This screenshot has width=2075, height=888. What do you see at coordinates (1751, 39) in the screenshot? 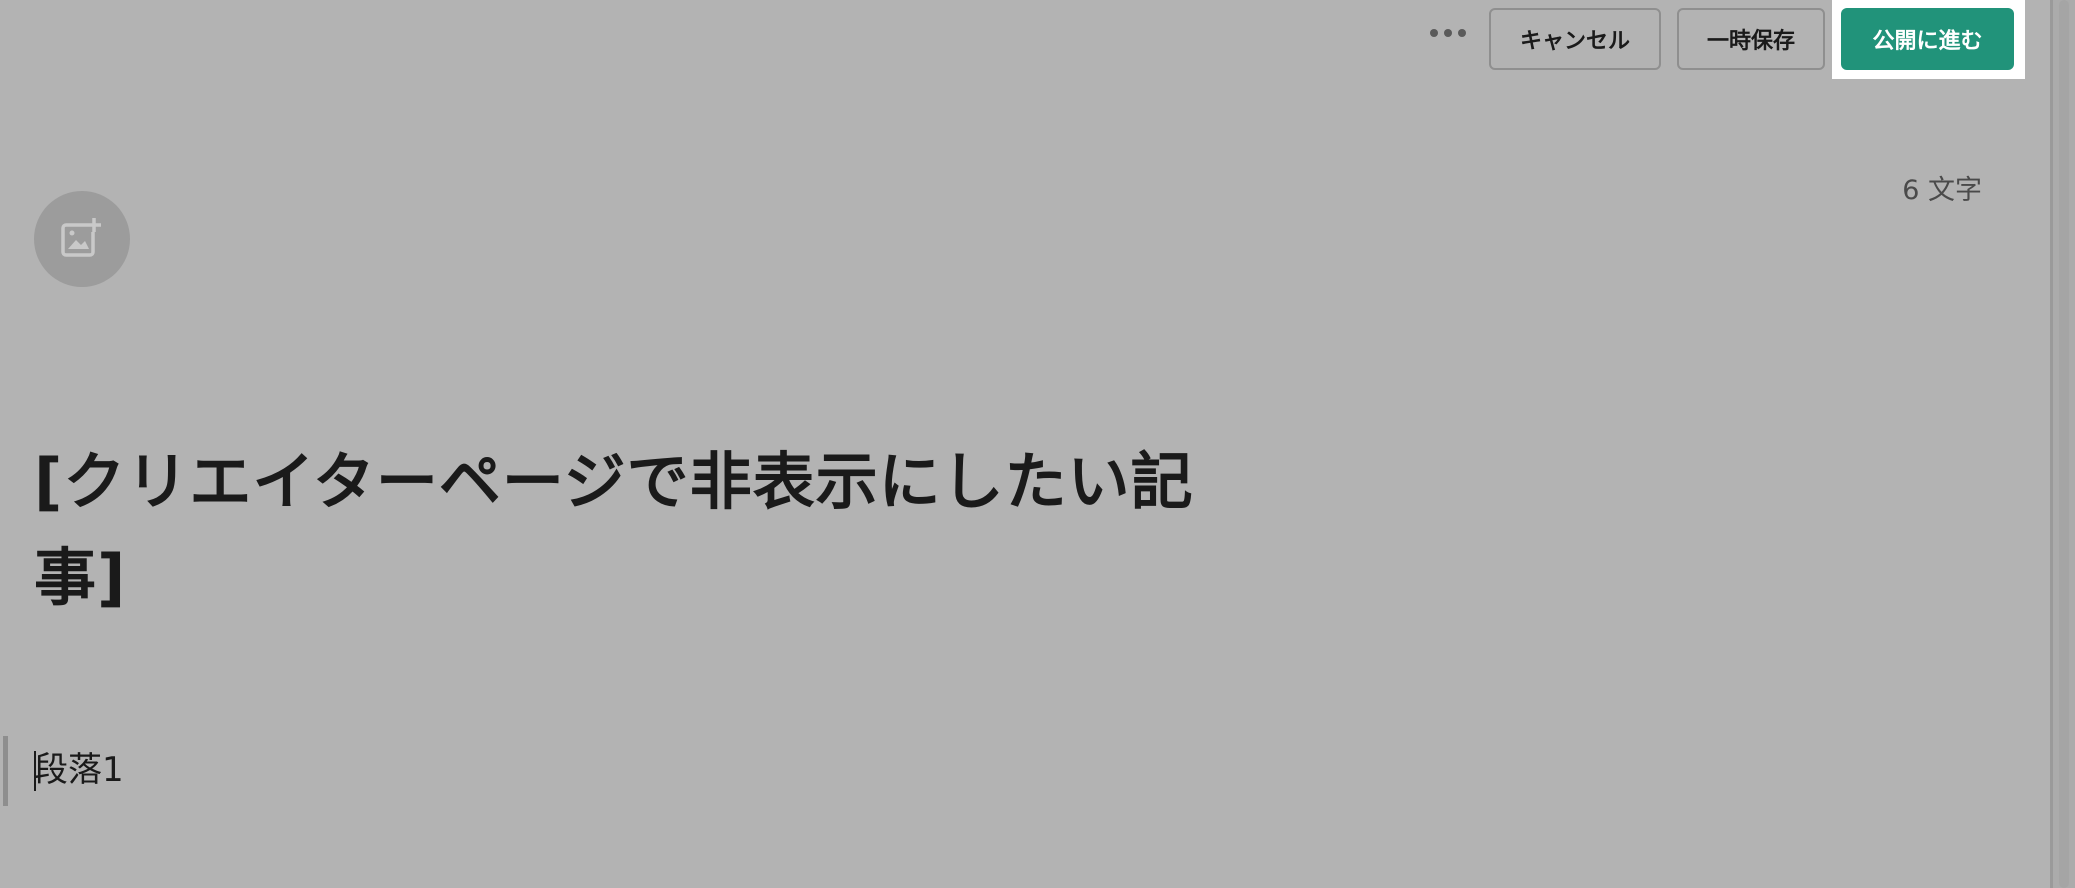
I see `save-draft-button: 一時保存` at bounding box center [1751, 39].